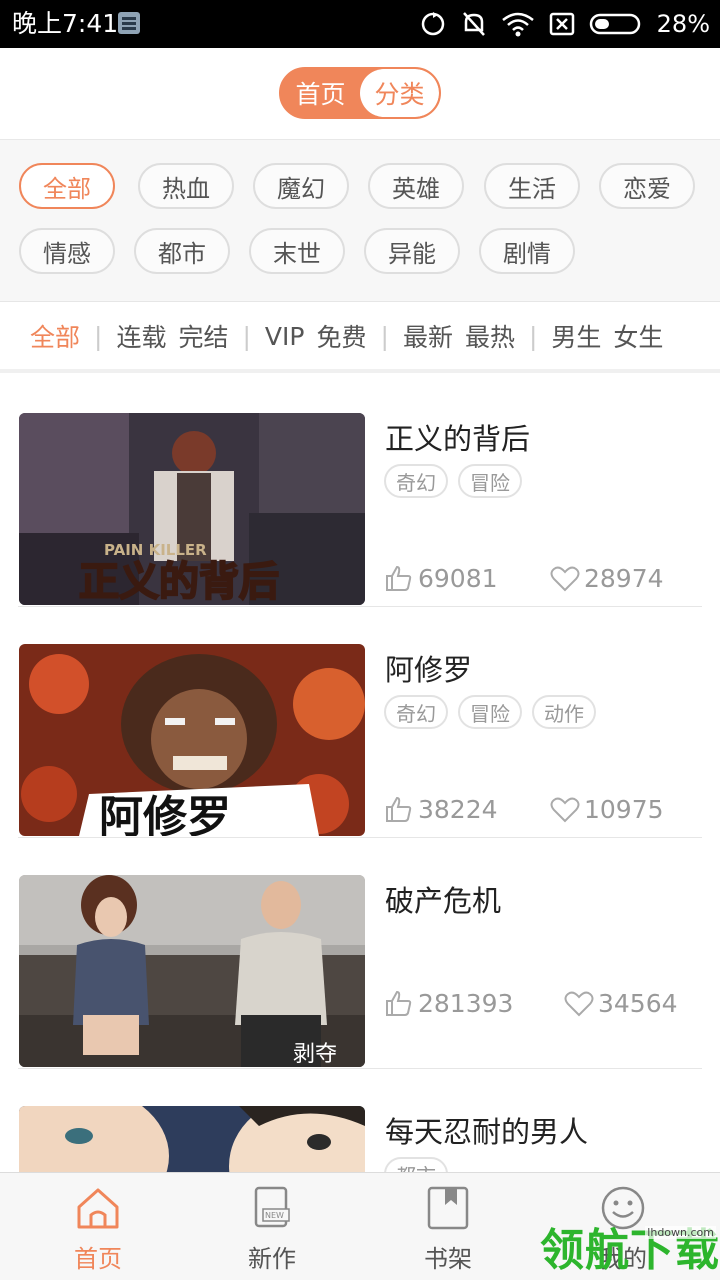 This screenshot has height=1280, width=720. Describe the element at coordinates (320, 93) in the screenshot. I see `tab-home: 首页` at that location.